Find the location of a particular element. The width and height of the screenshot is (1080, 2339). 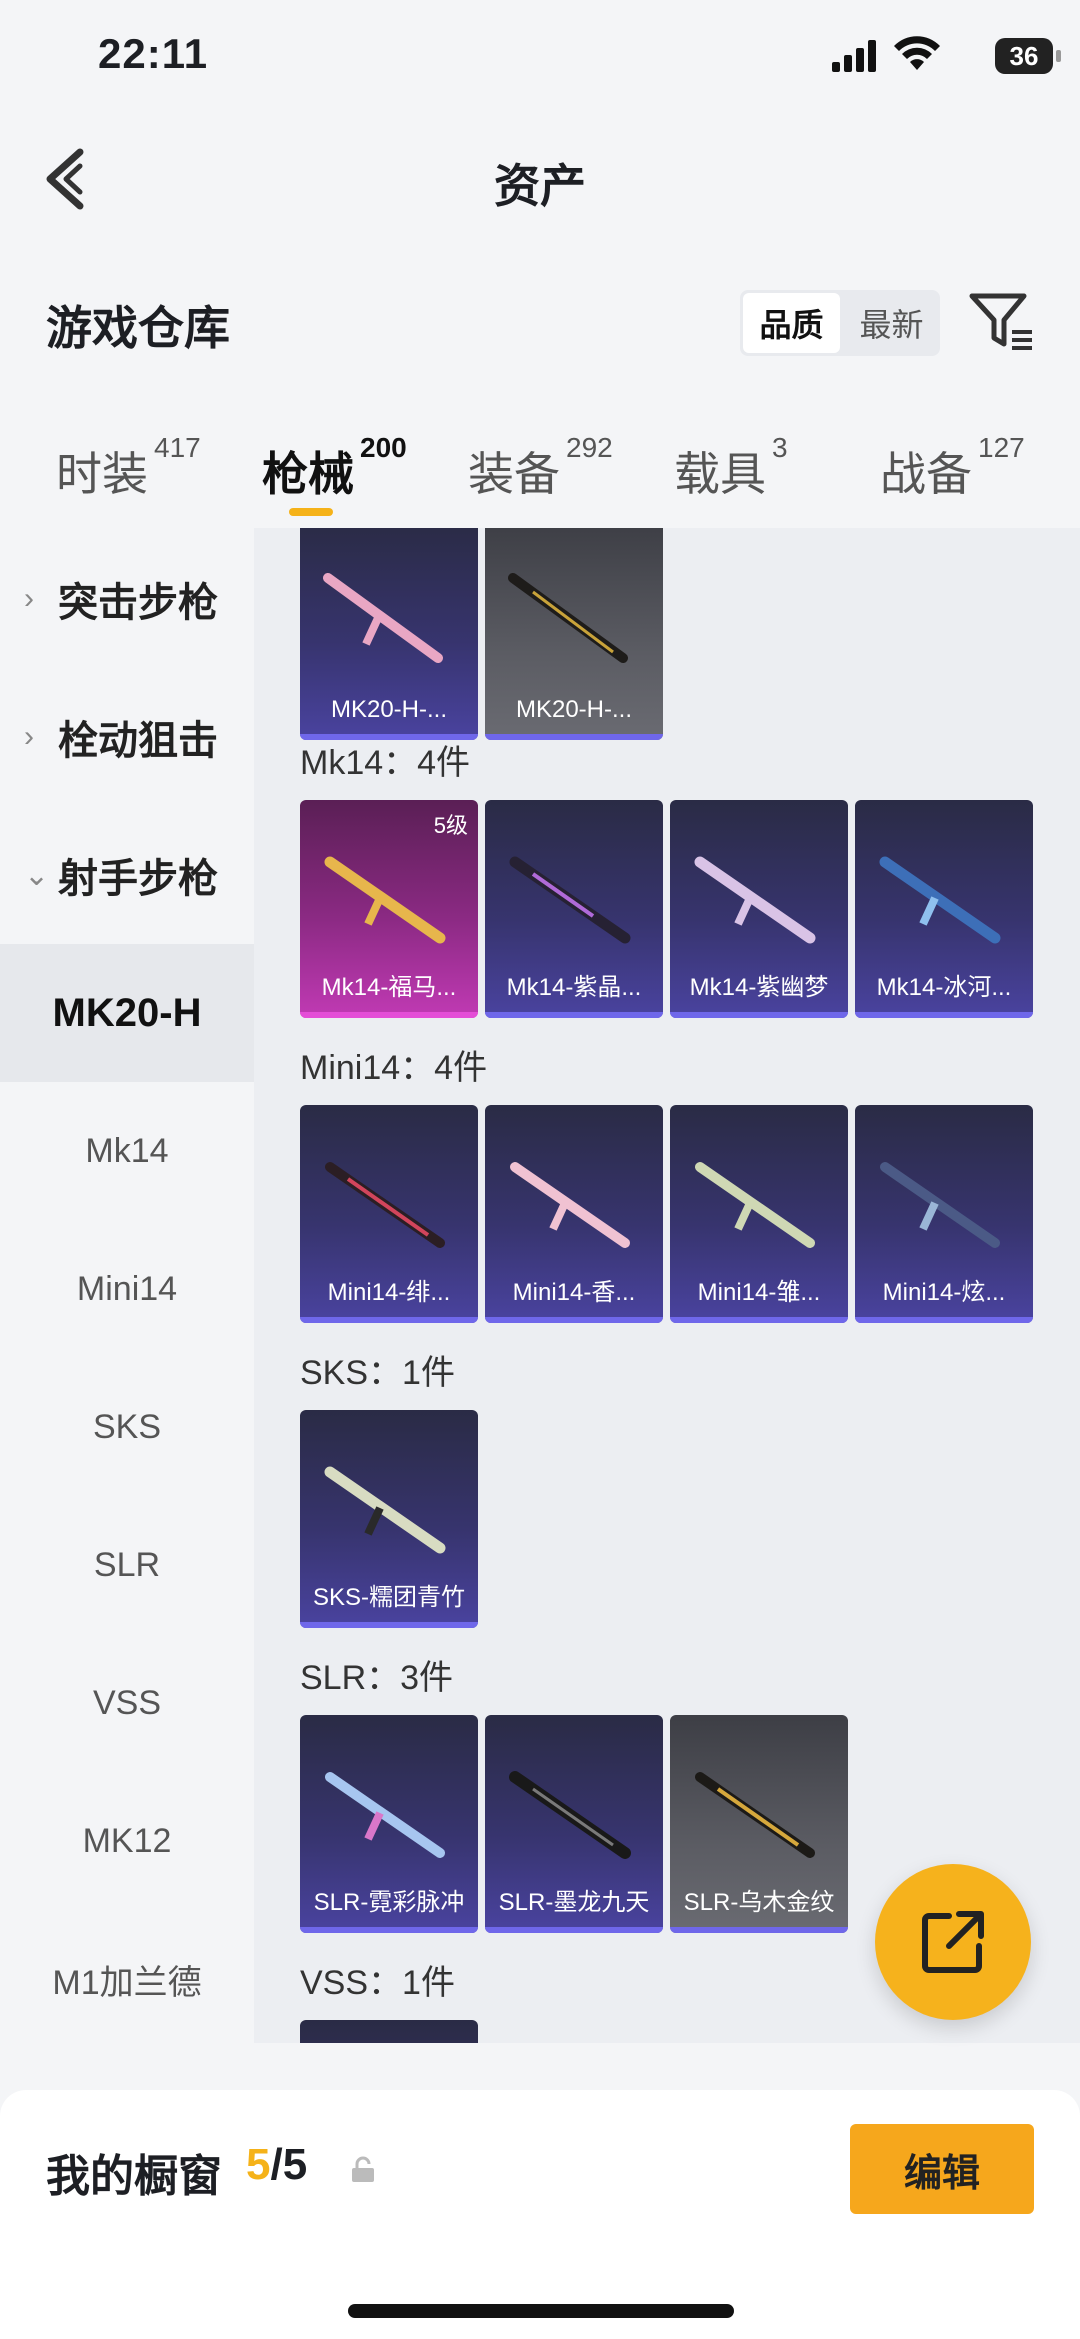

weapon-card: SLR-霓彩脉冲 is located at coordinates (389, 1824).